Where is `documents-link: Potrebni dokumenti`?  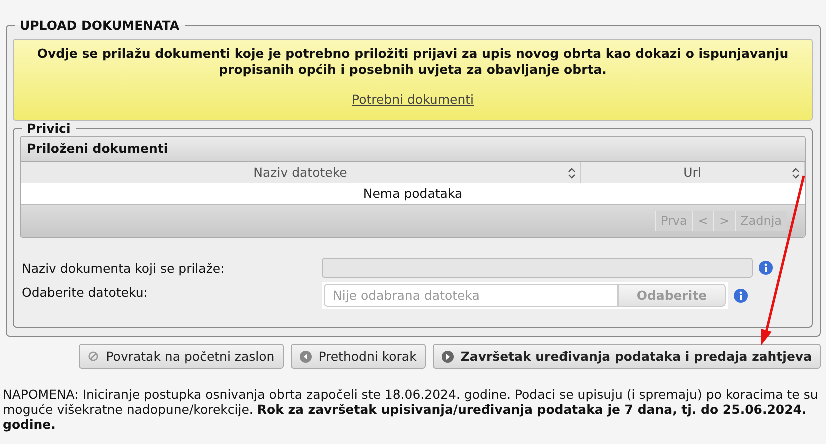 documents-link: Potrebni dokumenti is located at coordinates (413, 100).